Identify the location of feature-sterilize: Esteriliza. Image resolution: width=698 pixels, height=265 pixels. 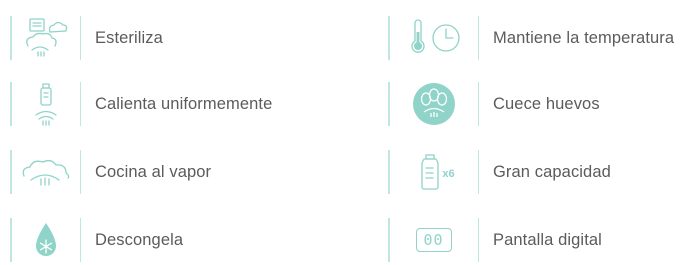
(81, 38).